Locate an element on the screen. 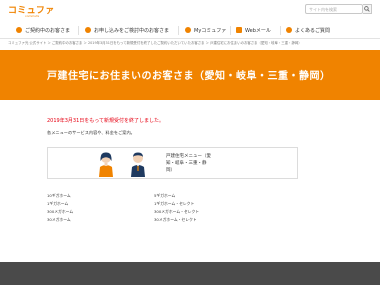 Image resolution: width=380 pixels, height=285 pixels. search-button is located at coordinates (367, 9).